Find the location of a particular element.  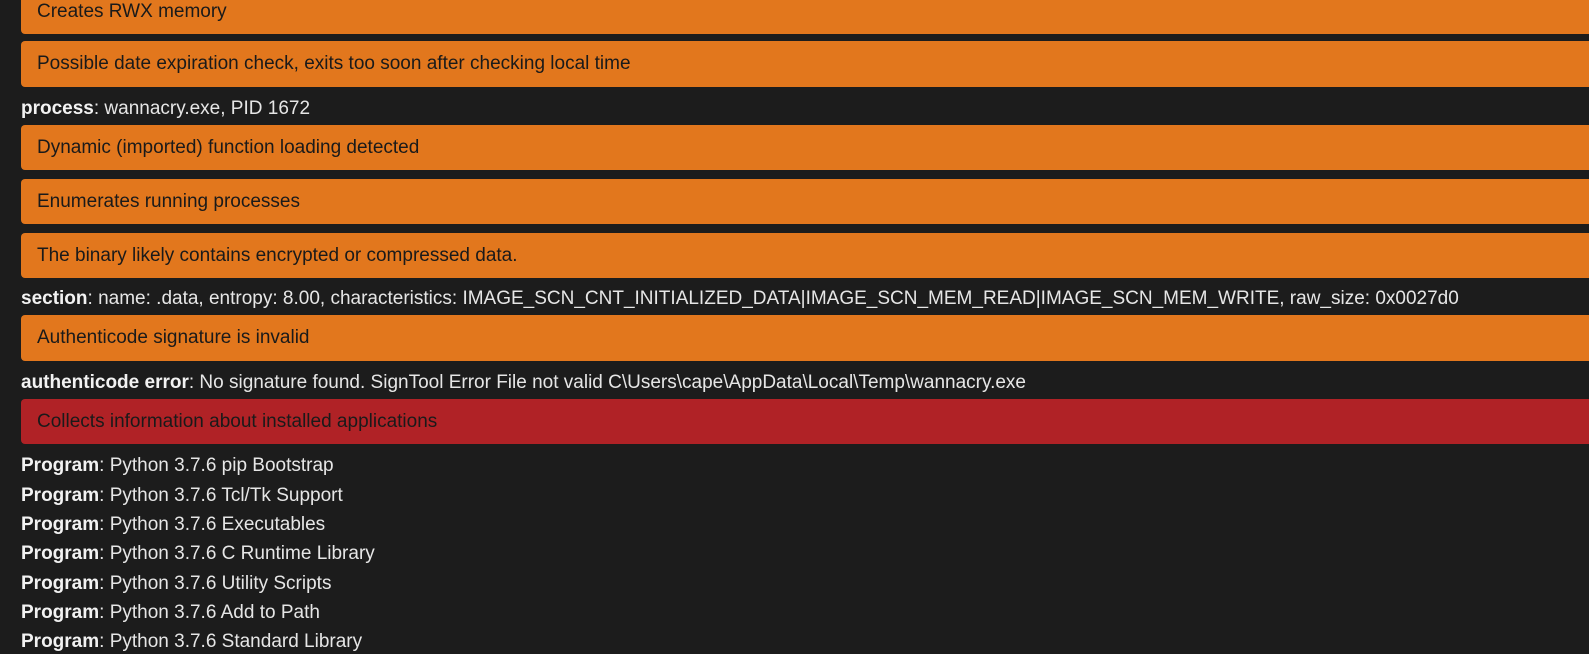

program-item: Program: Python 3.7.6 pip Bootstrap is located at coordinates (177, 466).